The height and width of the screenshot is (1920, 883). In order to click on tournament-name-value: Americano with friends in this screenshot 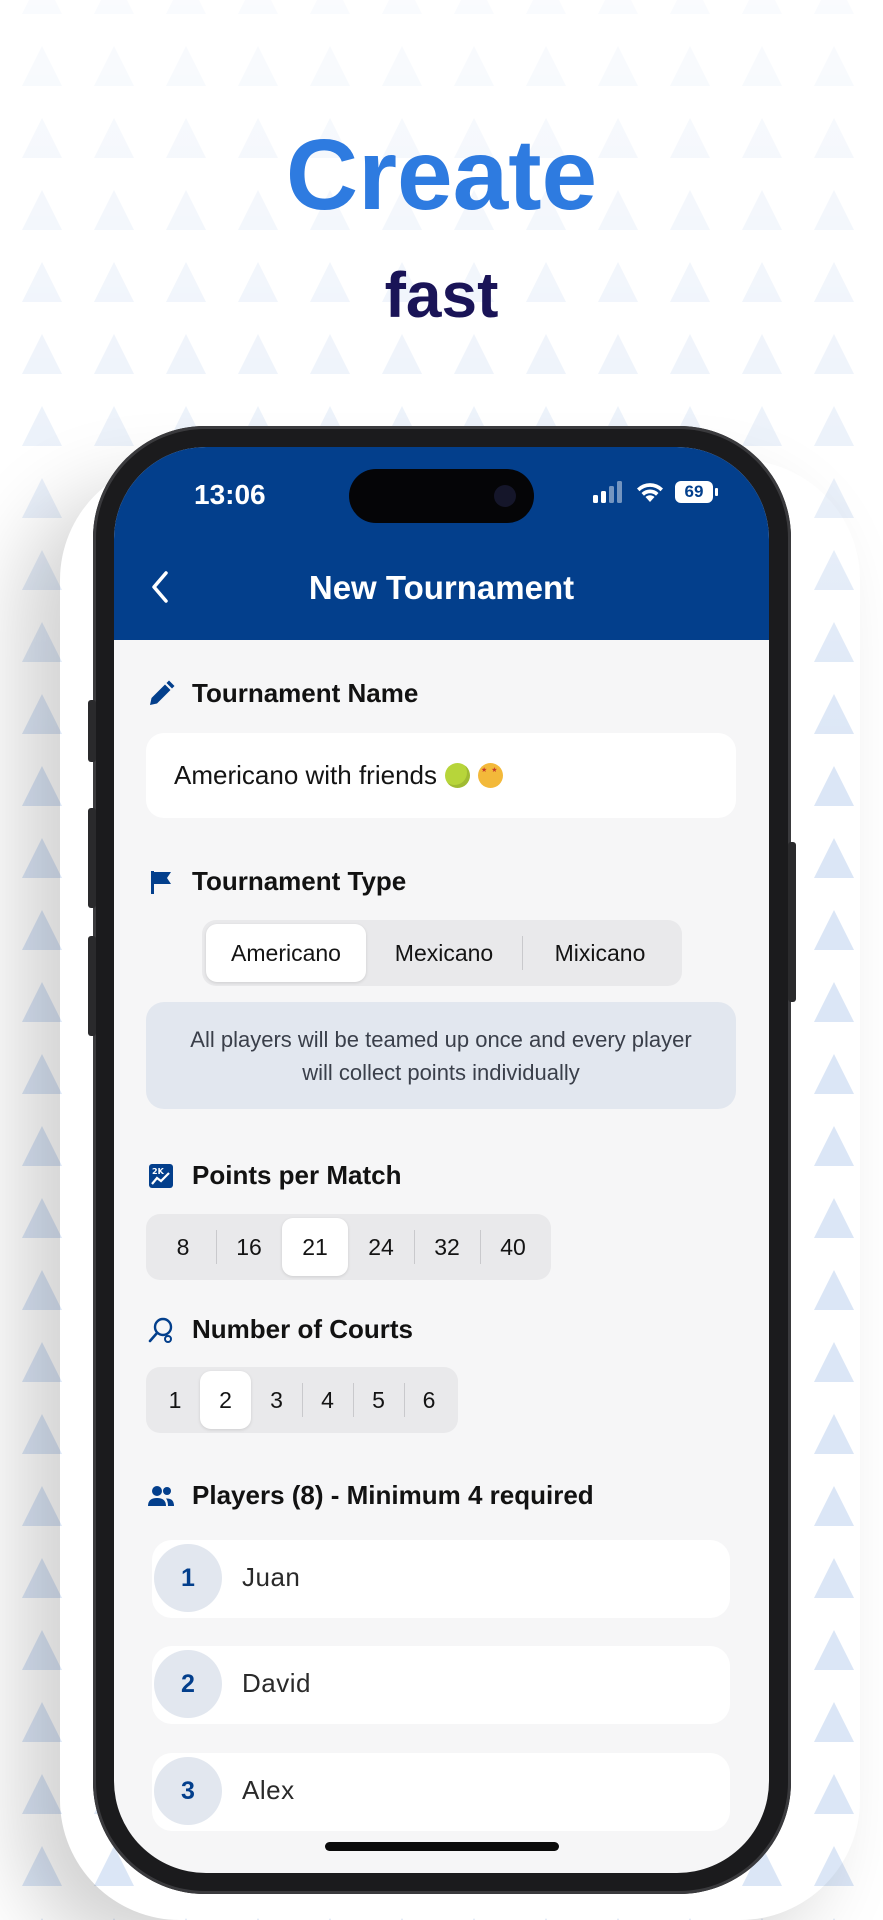, I will do `click(305, 775)`.